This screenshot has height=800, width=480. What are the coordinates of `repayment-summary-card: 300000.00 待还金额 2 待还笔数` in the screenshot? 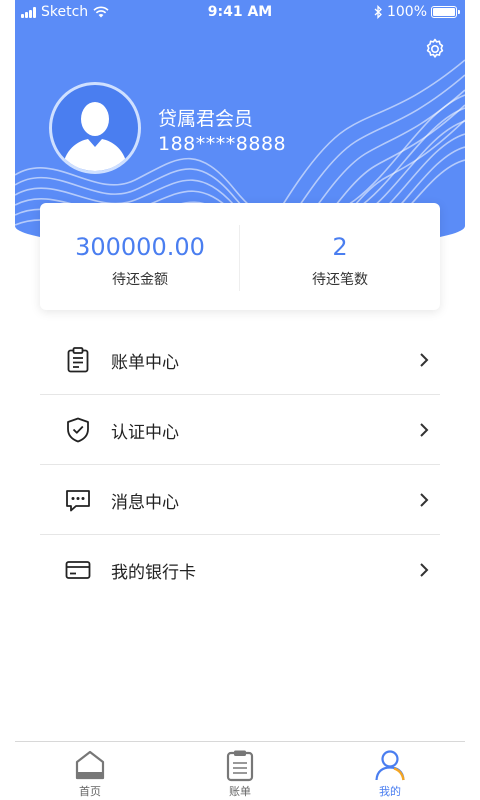 It's located at (240, 256).